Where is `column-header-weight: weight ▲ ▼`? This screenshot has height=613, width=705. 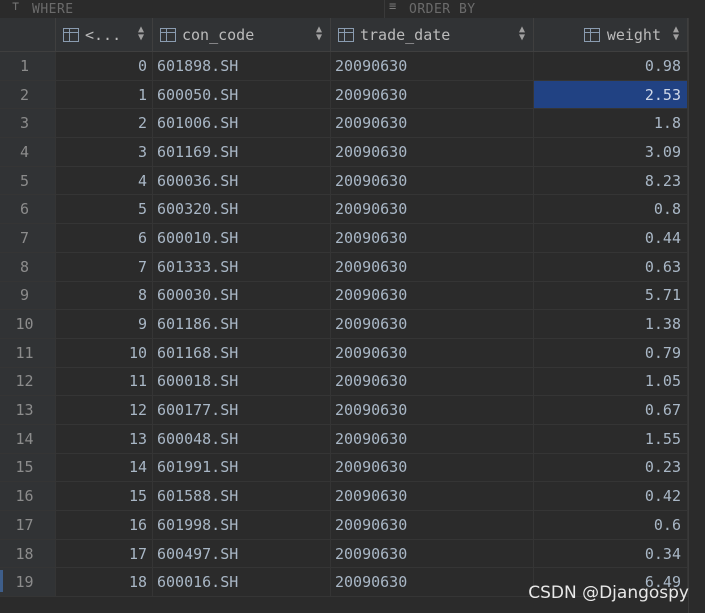 column-header-weight: weight ▲ ▼ is located at coordinates (611, 34).